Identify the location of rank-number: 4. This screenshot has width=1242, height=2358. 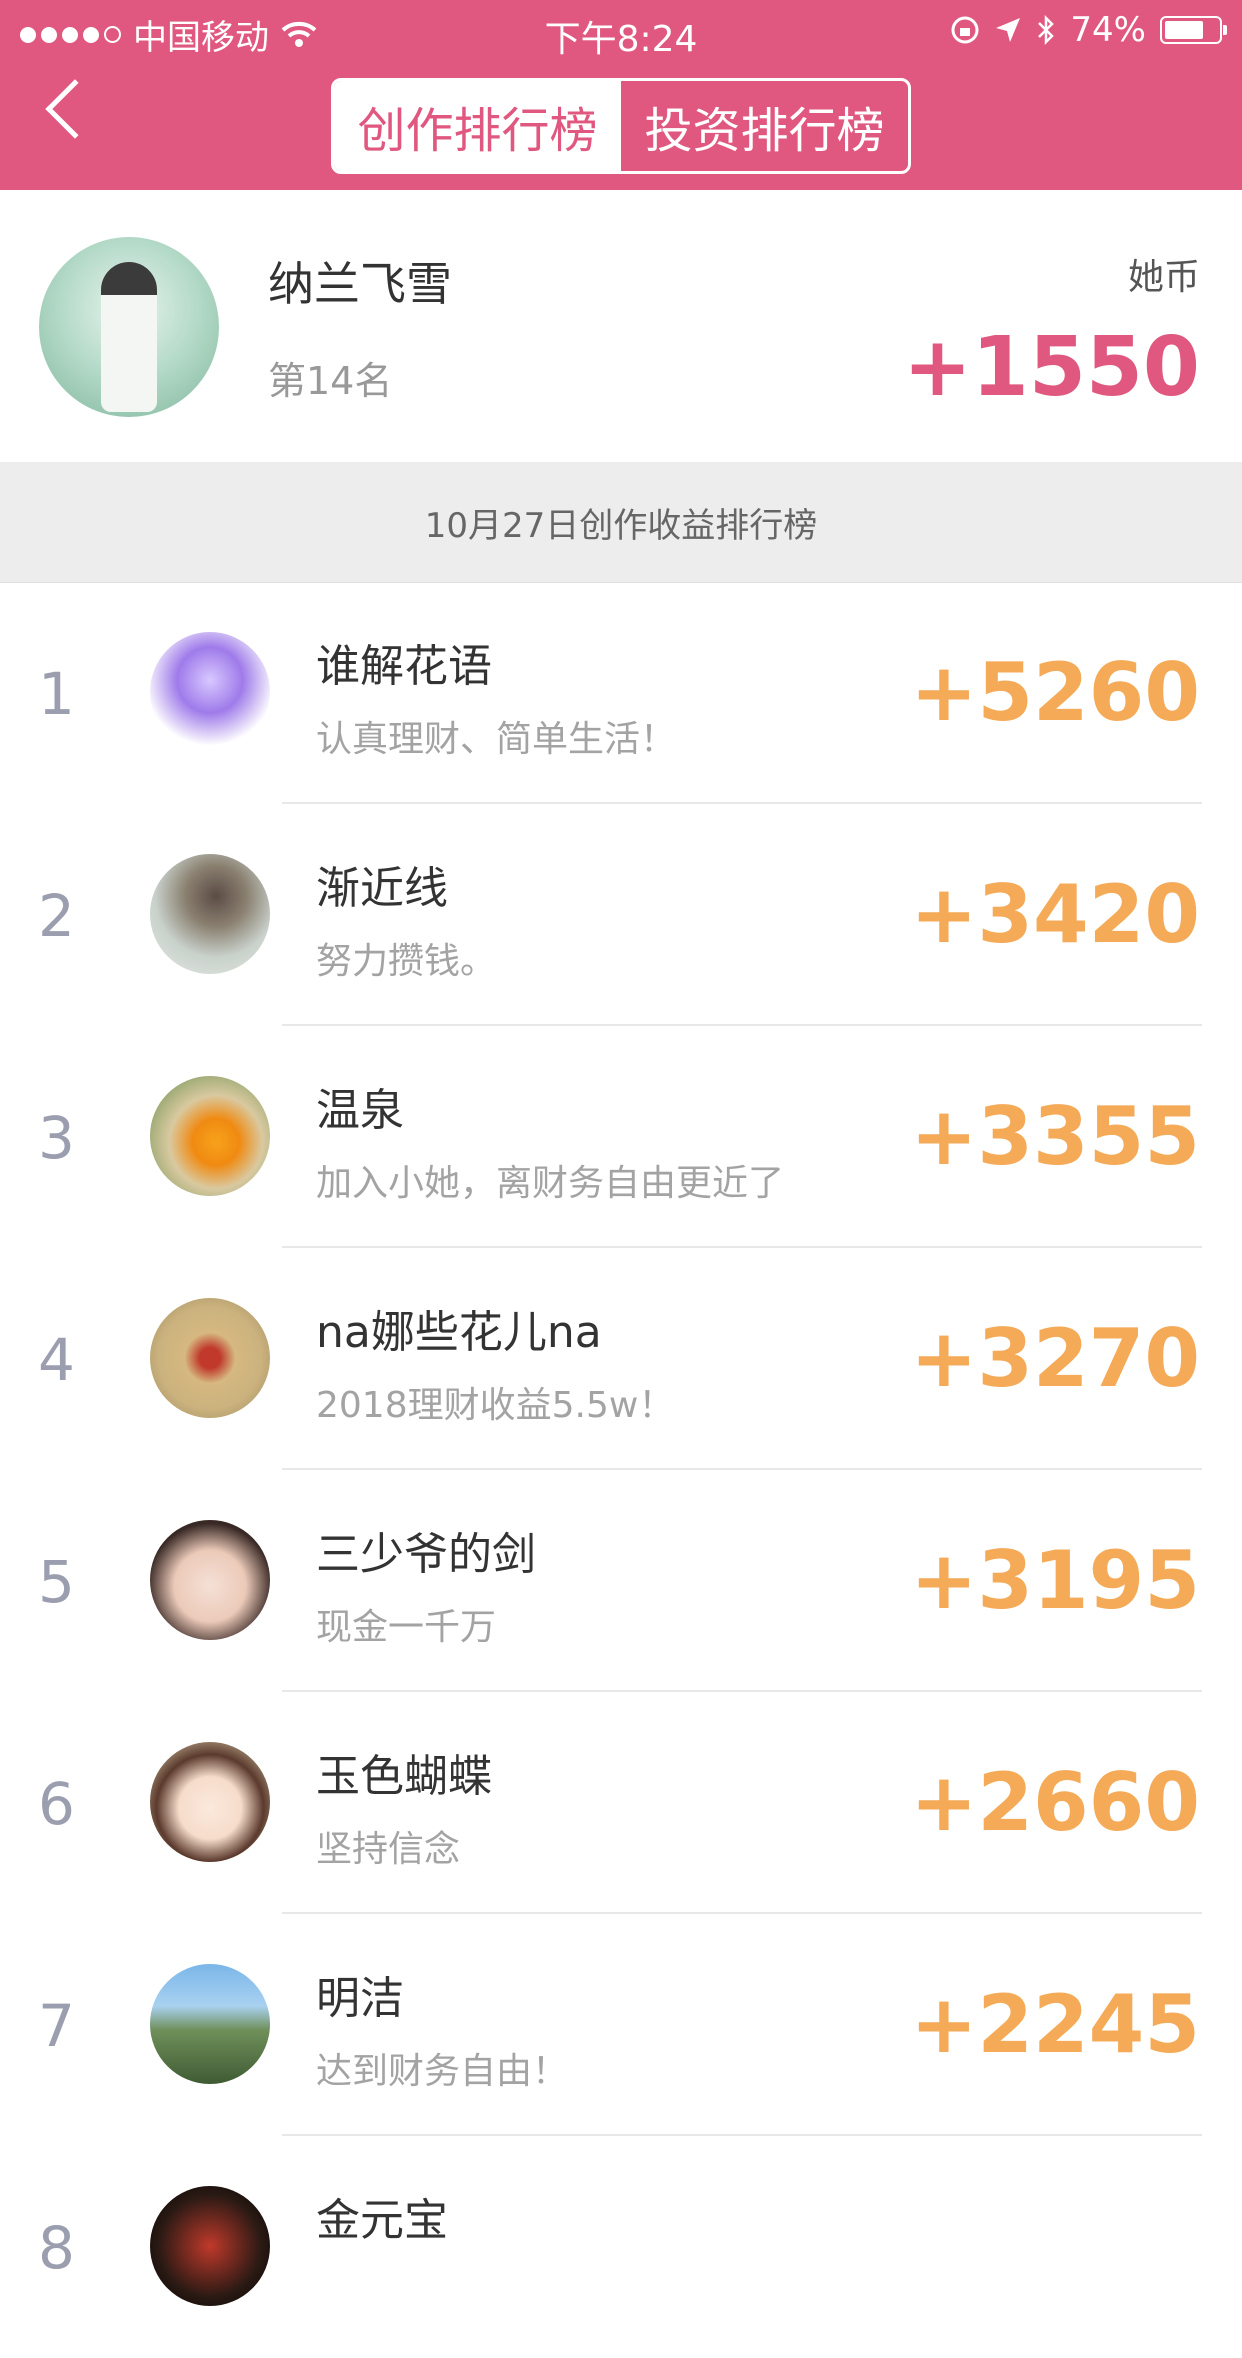
(56, 1360).